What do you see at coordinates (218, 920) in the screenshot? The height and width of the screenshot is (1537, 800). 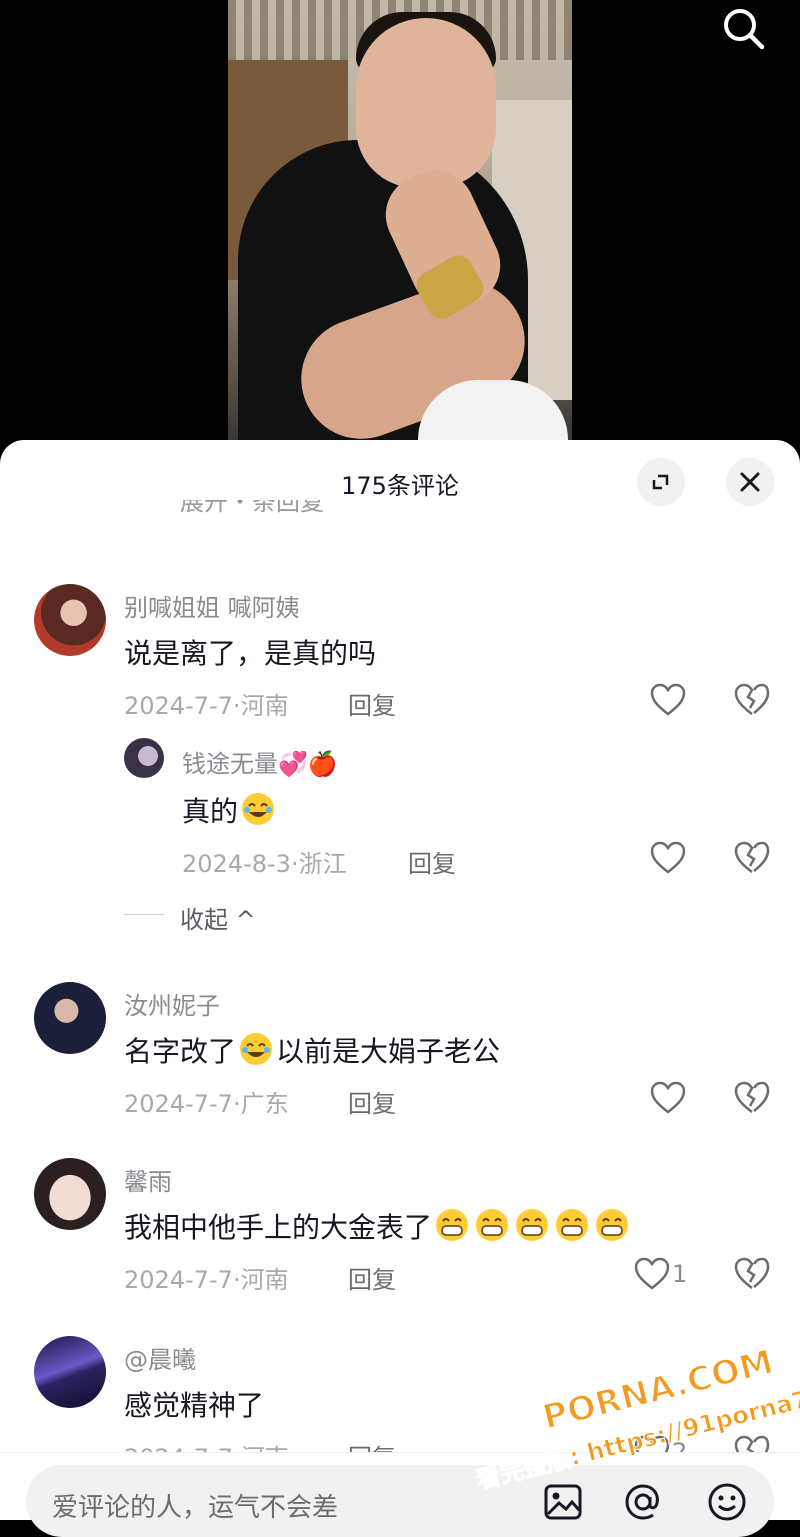 I see `collapse-label: 收起 ^` at bounding box center [218, 920].